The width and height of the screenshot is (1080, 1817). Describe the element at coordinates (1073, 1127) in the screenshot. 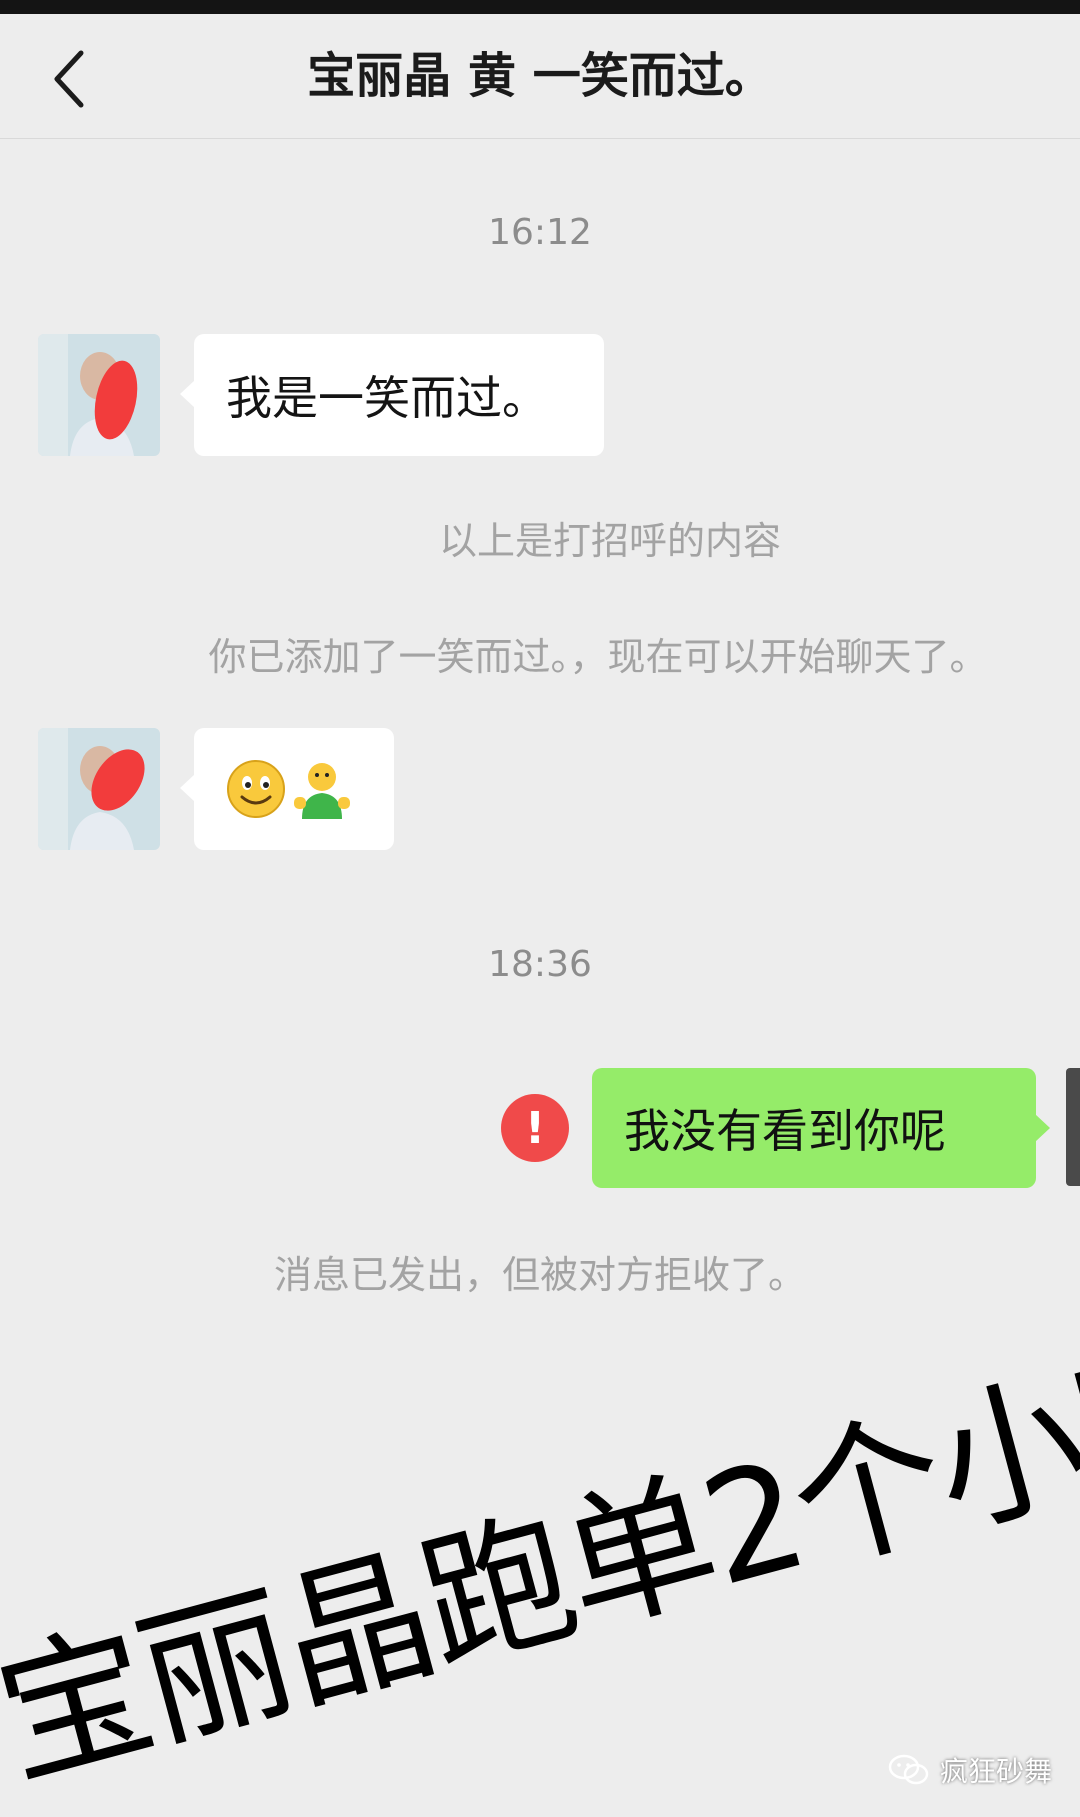

I see `edge-frame` at that location.